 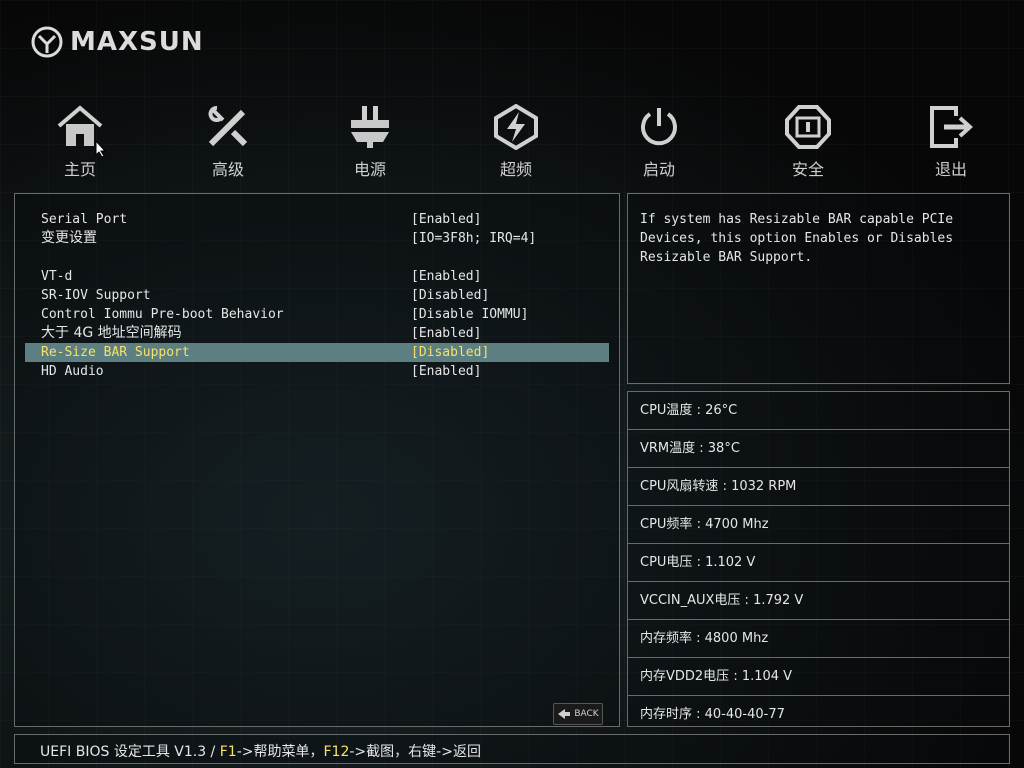 What do you see at coordinates (317, 333) in the screenshot?
I see `setting-above-4g-decoding: 大于 4G 地址空间解码 [Enabled]` at bounding box center [317, 333].